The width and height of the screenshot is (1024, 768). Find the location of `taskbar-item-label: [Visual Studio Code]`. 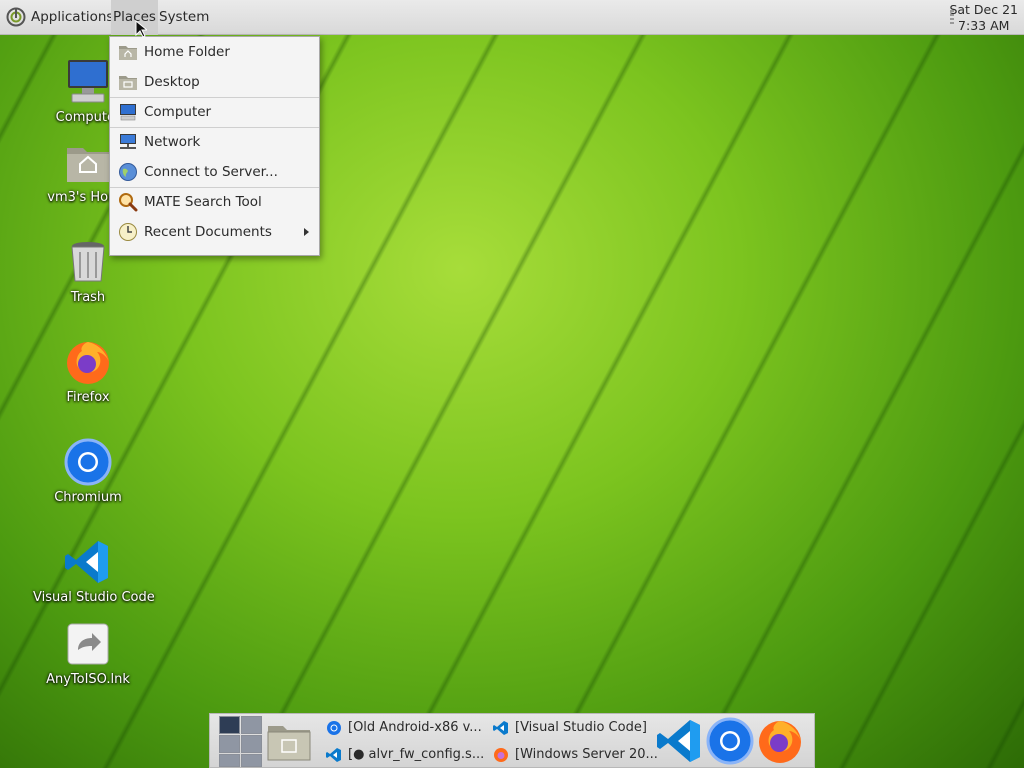

taskbar-item-label: [Visual Studio Code] is located at coordinates (581, 727).